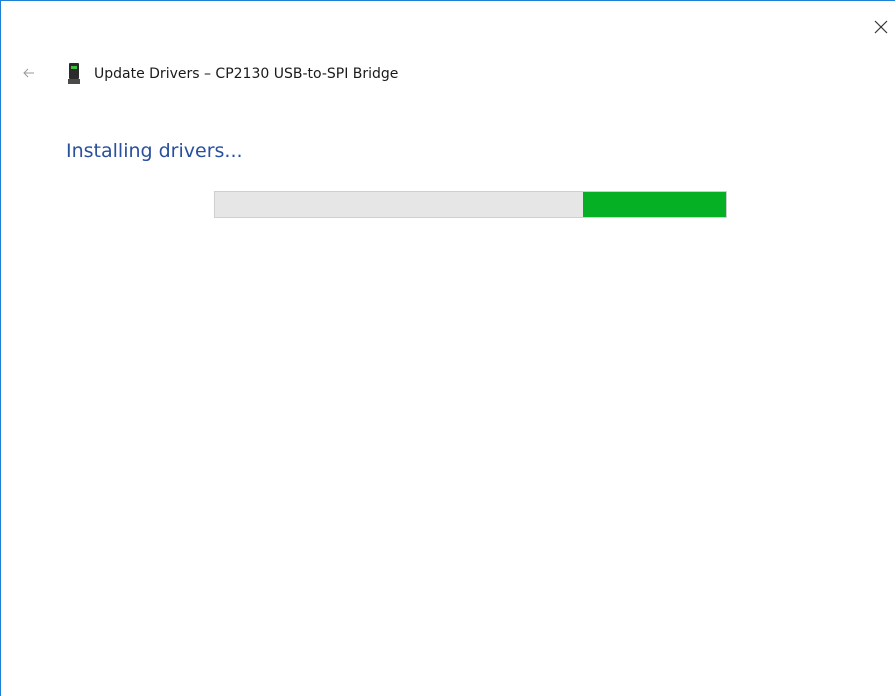 This screenshot has height=696, width=896. What do you see at coordinates (654, 204) in the screenshot?
I see `progress-fill` at bounding box center [654, 204].